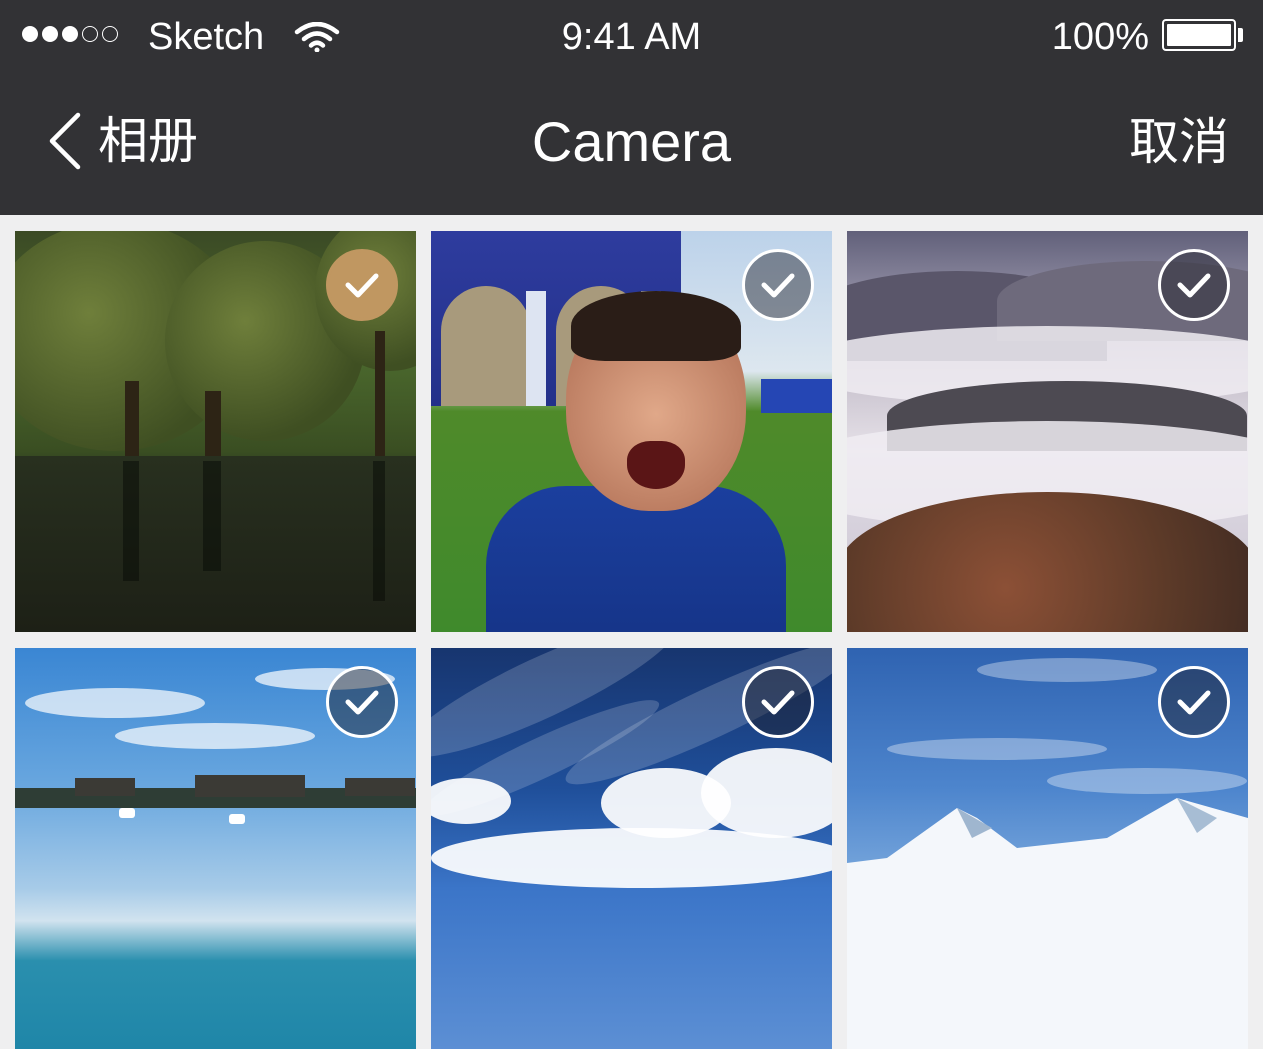 This screenshot has width=1263, height=1049. Describe the element at coordinates (631, 38) in the screenshot. I see `status-bar: Sketch 9:41 AM 100%` at that location.